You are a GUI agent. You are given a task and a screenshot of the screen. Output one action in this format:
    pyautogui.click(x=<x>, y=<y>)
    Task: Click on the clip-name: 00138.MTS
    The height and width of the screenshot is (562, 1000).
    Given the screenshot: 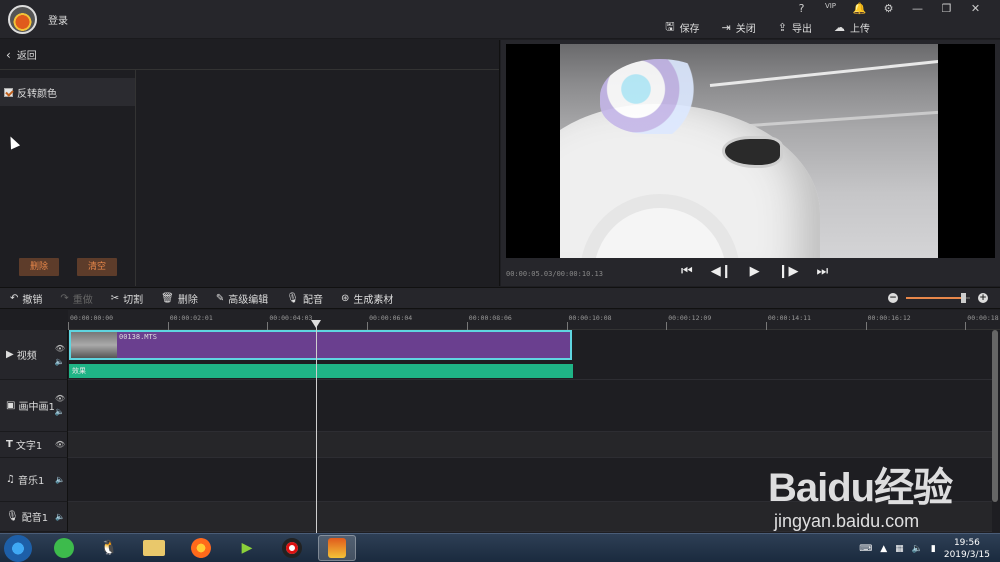 What is the action you would take?
    pyautogui.click(x=138, y=337)
    